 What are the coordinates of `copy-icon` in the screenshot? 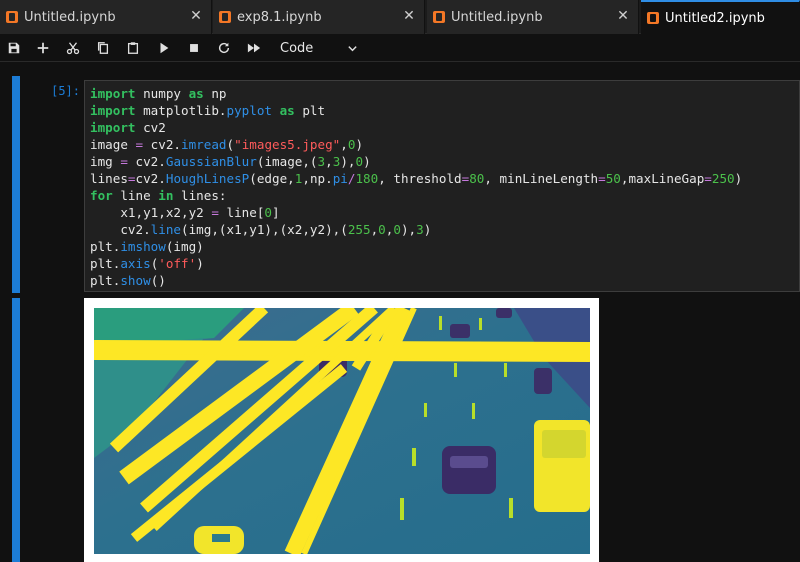 It's located at (103, 48).